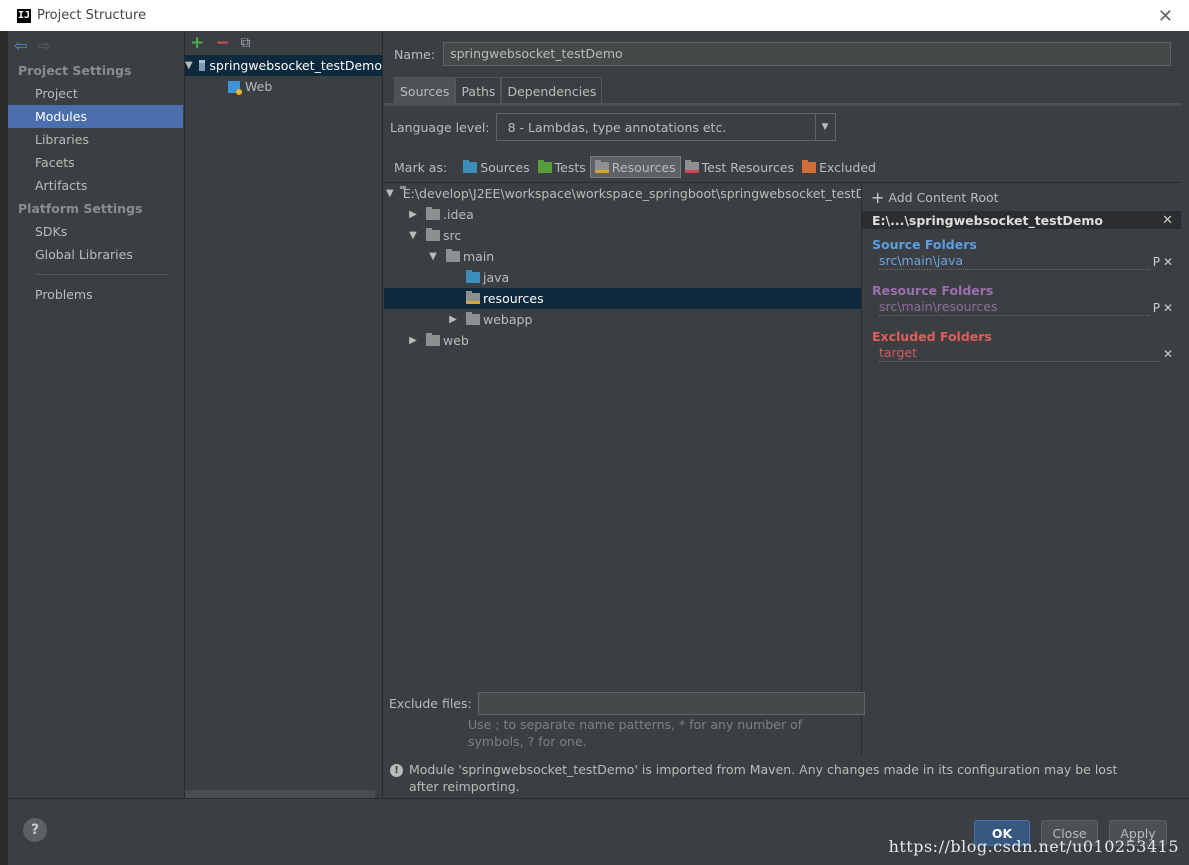 Image resolution: width=1189 pixels, height=865 pixels. What do you see at coordinates (622, 256) in the screenshot?
I see `tree-row-main: ▼ main` at bounding box center [622, 256].